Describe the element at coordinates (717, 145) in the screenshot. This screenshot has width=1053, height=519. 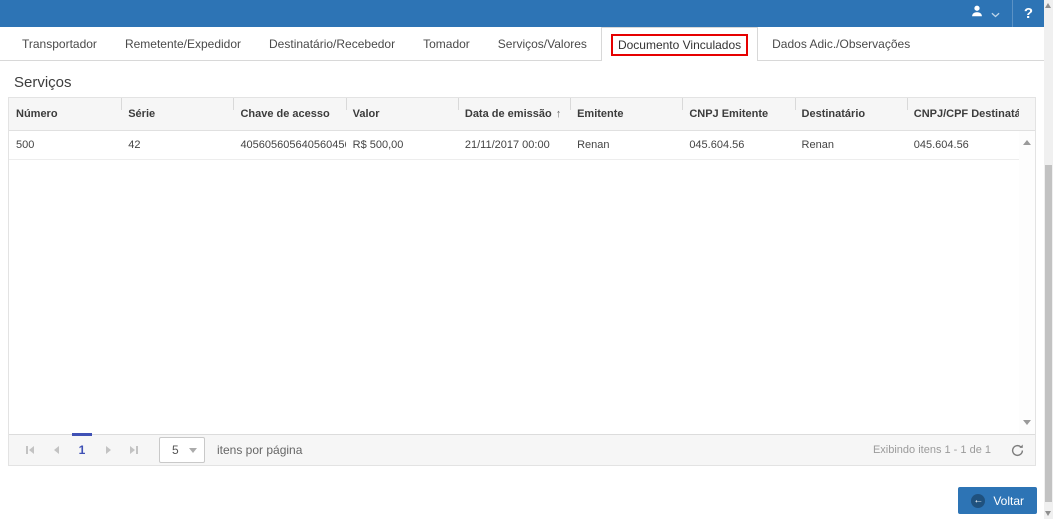
I see `cell-cnpj-emitente: 045.604.56` at that location.